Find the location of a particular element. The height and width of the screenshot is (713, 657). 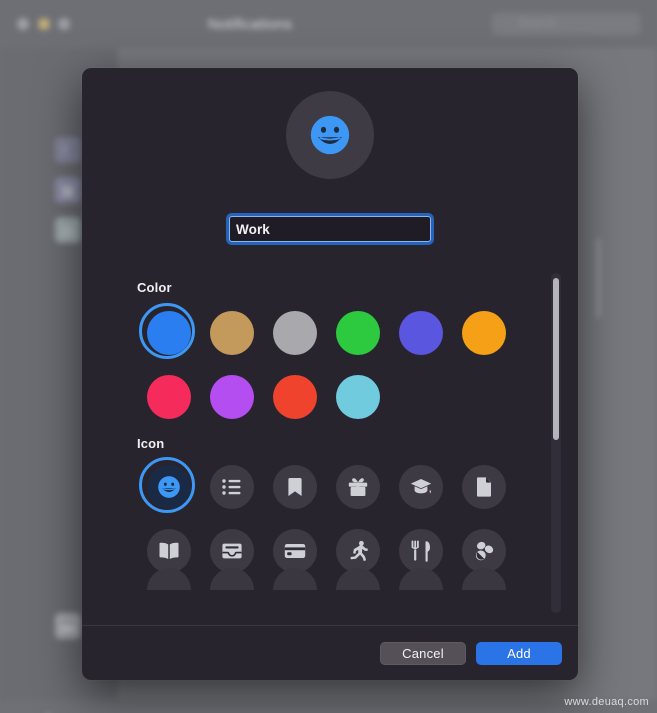

color-swatch-grid is located at coordinates (332, 363).